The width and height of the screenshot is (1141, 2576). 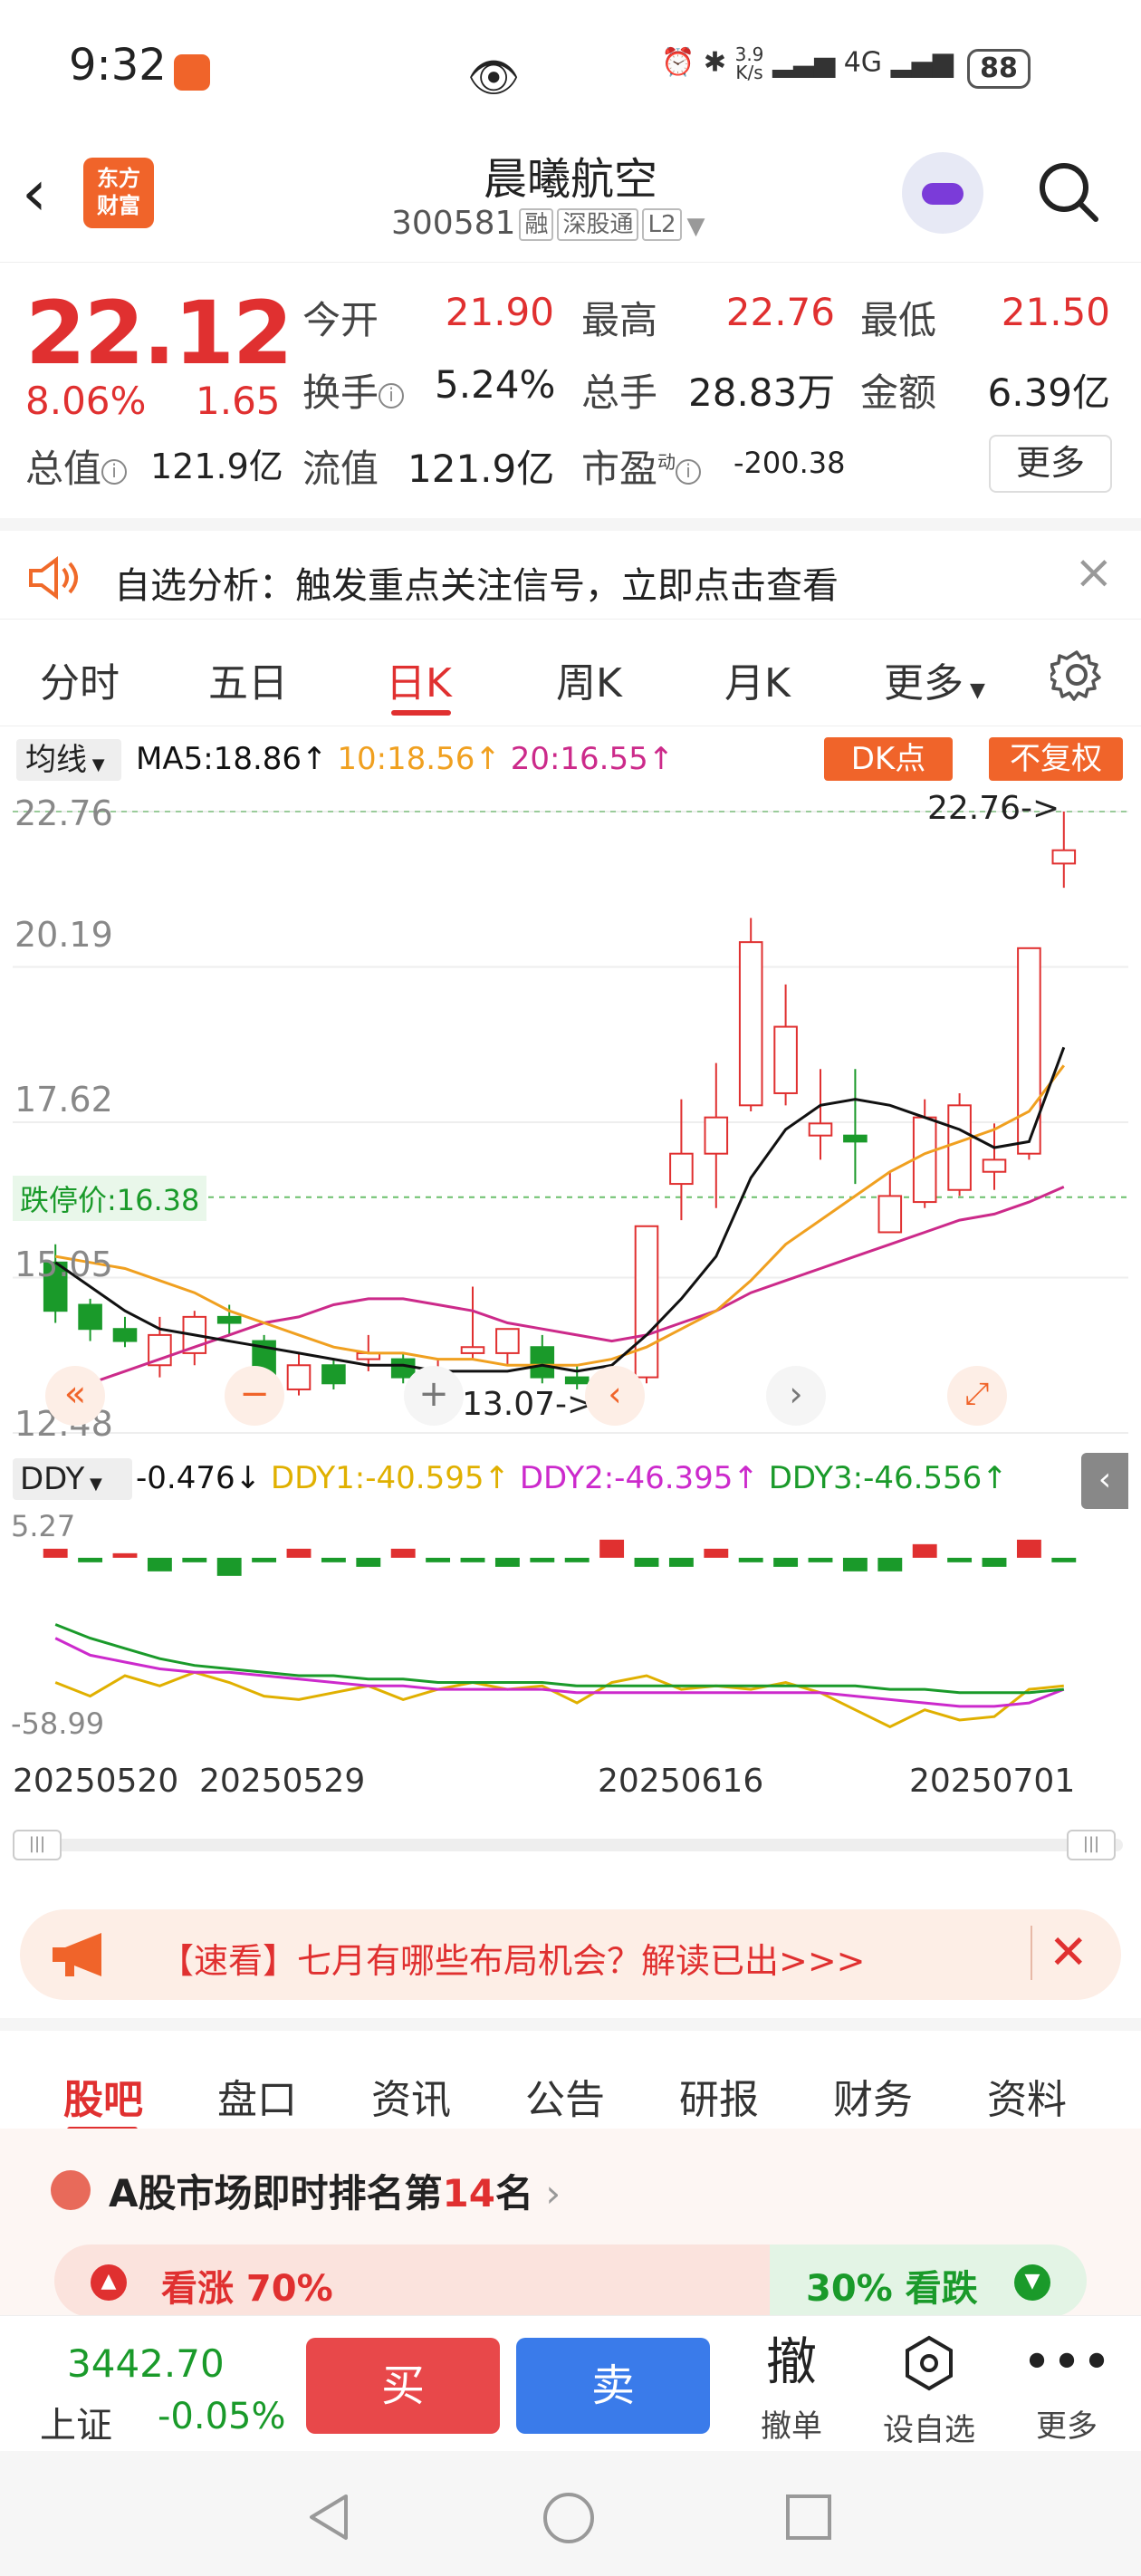 I want to click on current-price: 22.12, so click(x=159, y=333).